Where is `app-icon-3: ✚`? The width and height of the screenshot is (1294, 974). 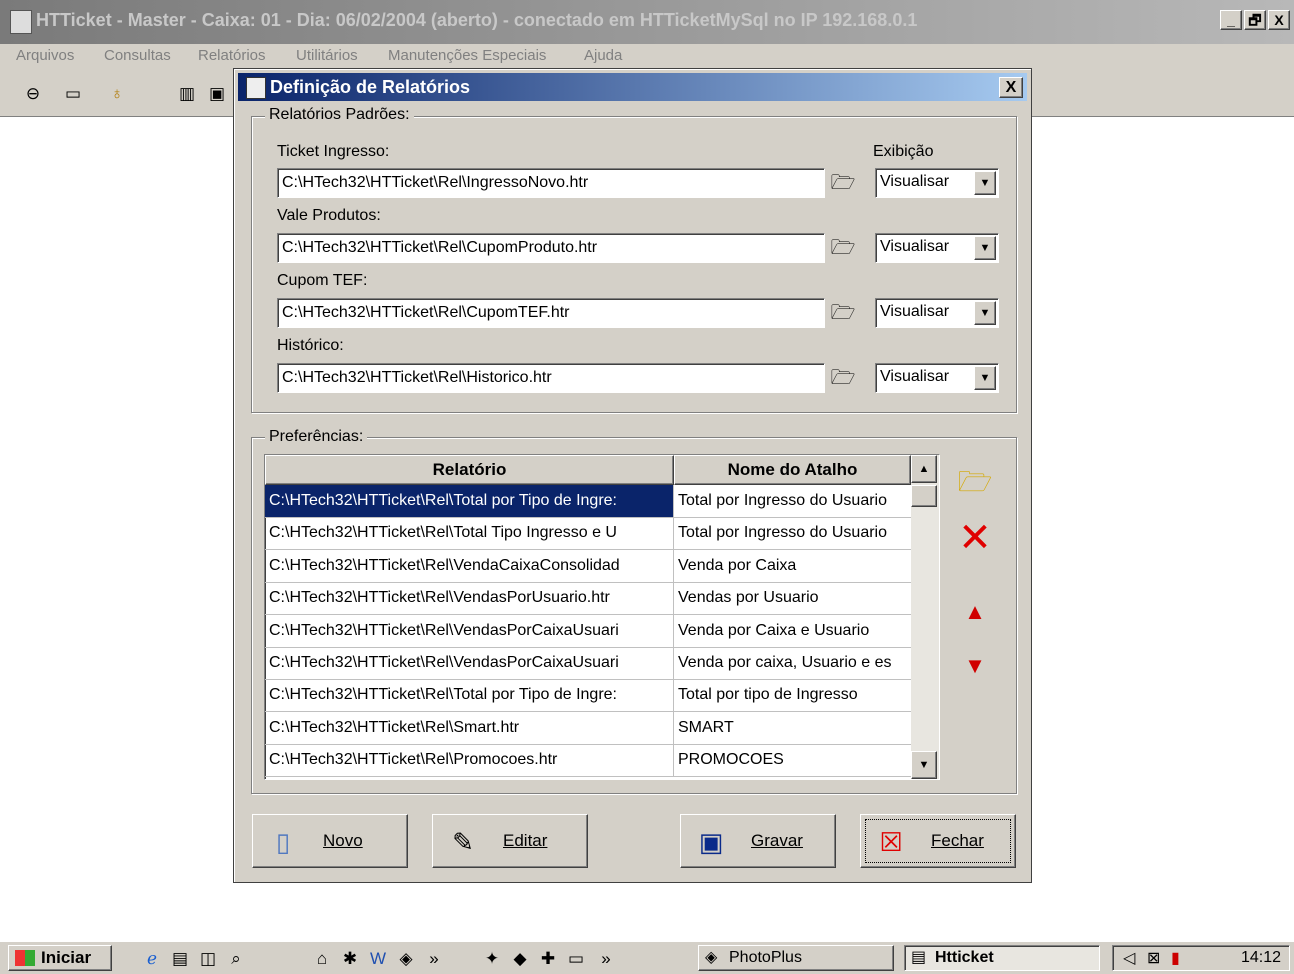 app-icon-3: ✚ is located at coordinates (548, 959).